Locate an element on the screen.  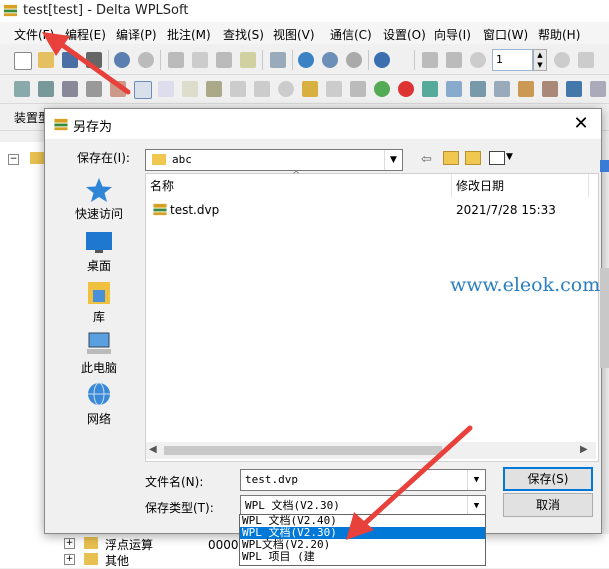
menu-comment: 批注(M) is located at coordinates (189, 34).